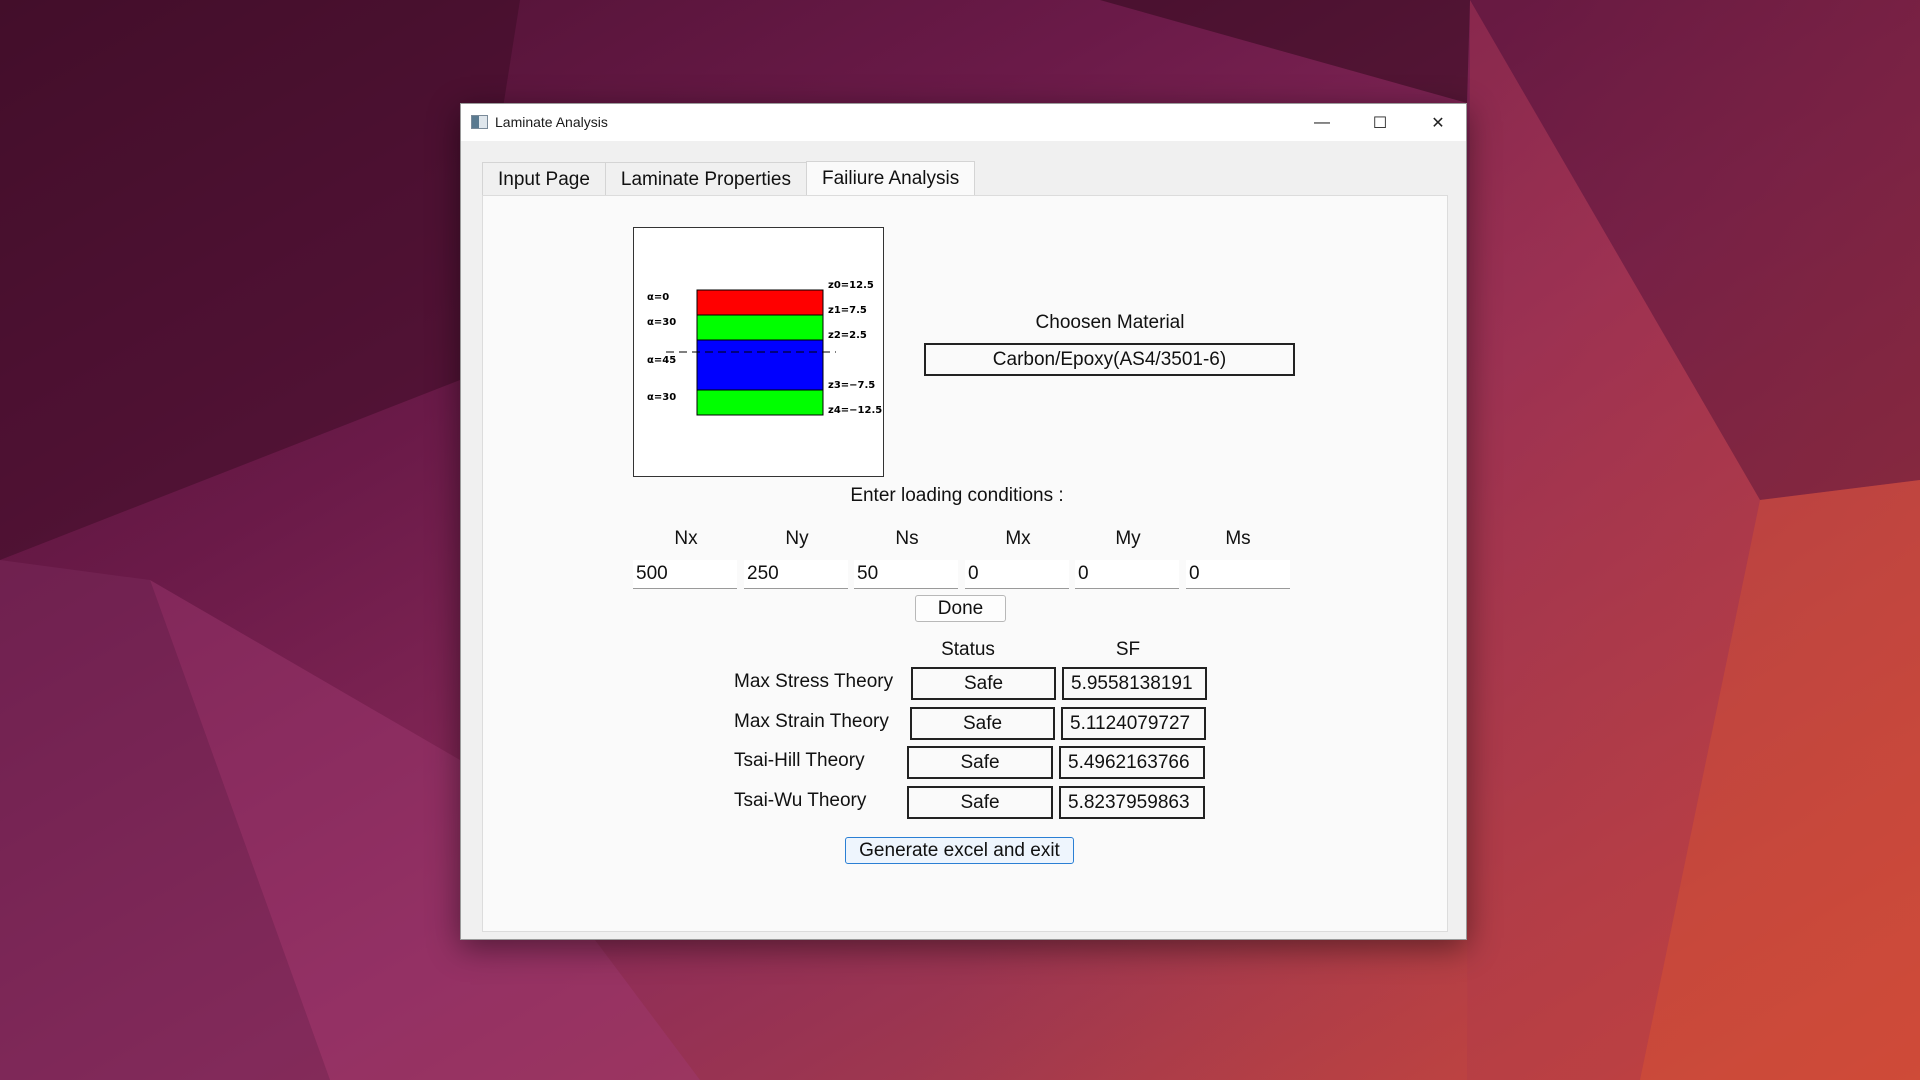 This screenshot has height=1080, width=1920. What do you see at coordinates (963, 122) in the screenshot?
I see `title-bar: Laminate Analysis — ☐ ✕` at bounding box center [963, 122].